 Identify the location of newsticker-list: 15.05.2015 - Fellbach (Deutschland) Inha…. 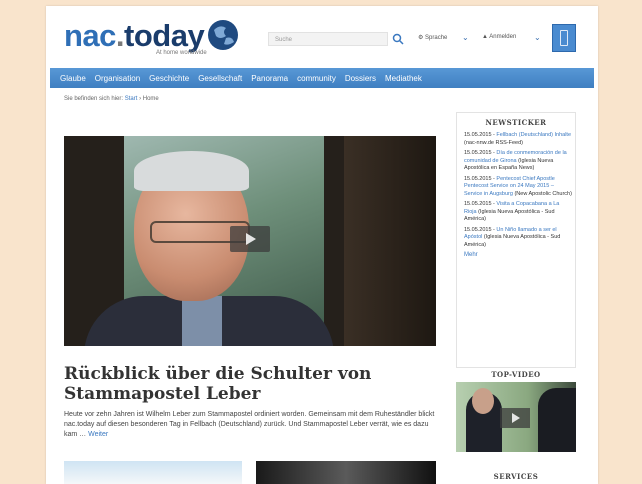
(518, 195).